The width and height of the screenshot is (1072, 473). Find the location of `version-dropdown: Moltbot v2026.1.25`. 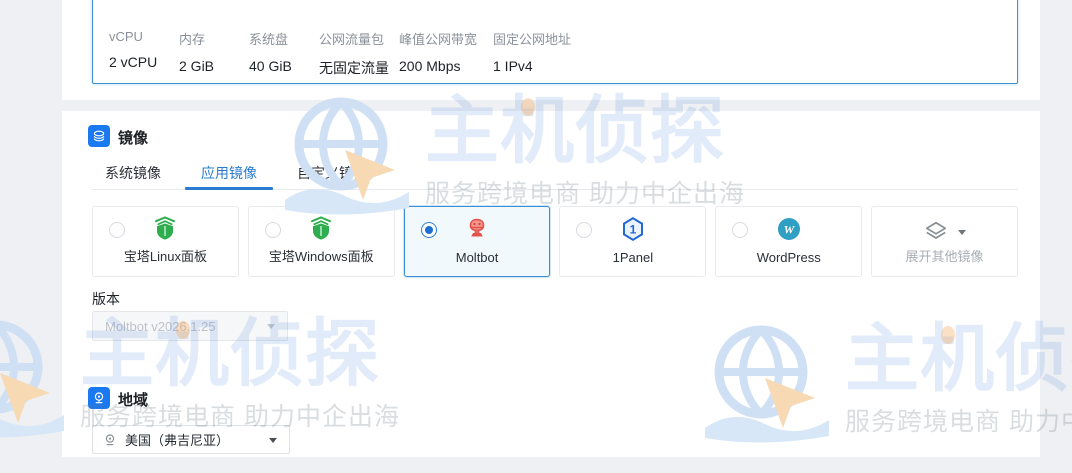

version-dropdown: Moltbot v2026.1.25 is located at coordinates (190, 326).